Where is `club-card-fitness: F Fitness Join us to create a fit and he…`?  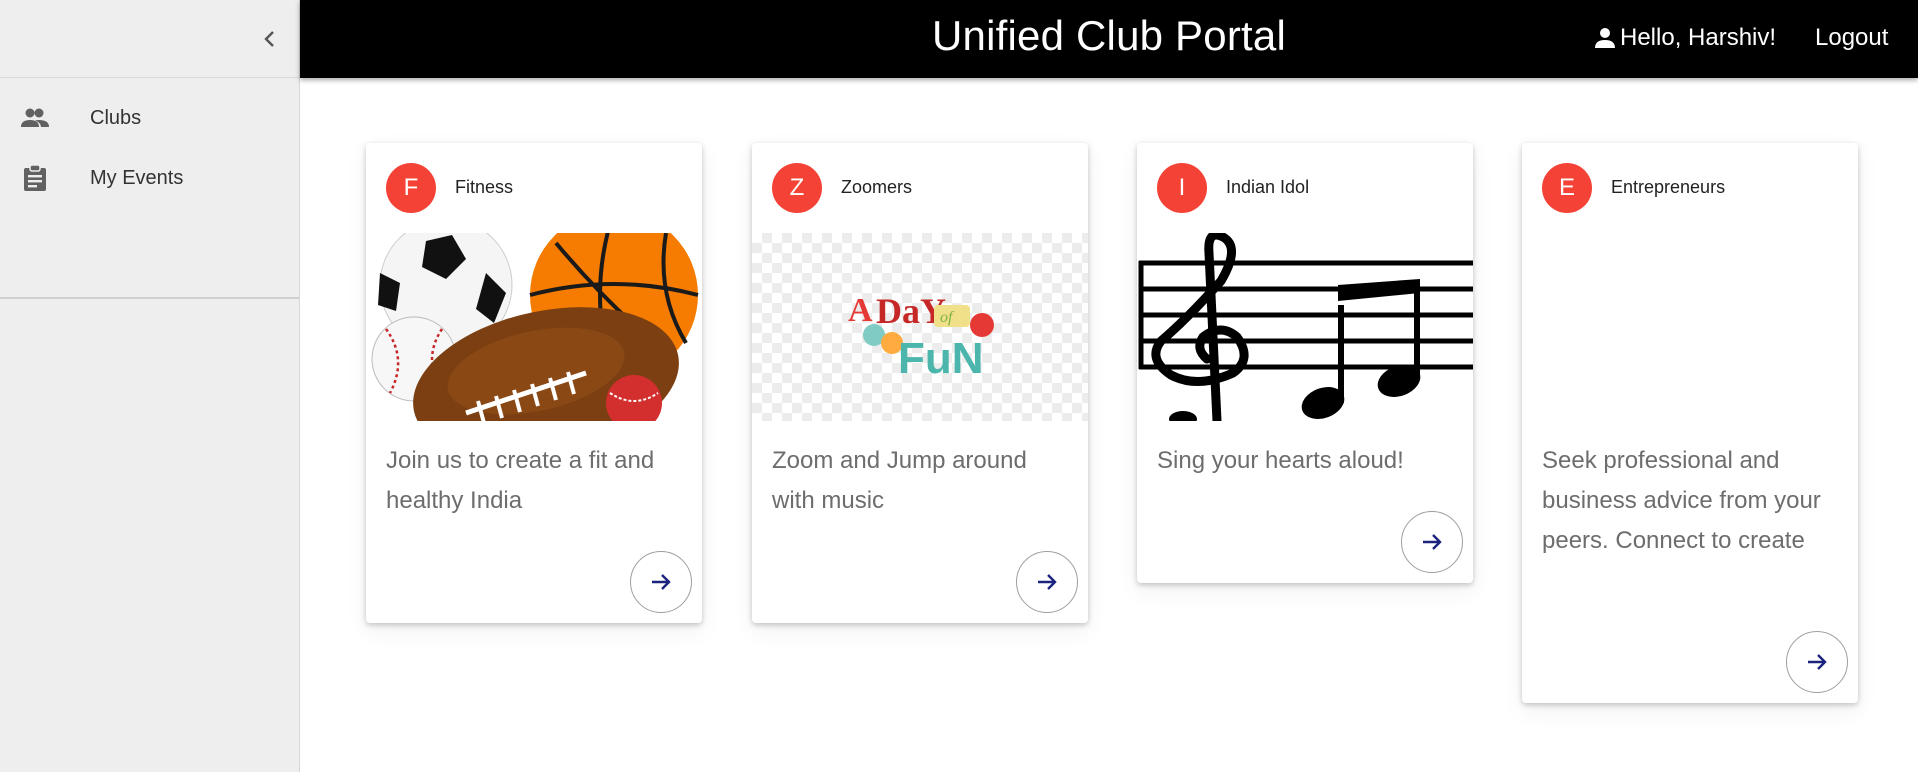 club-card-fitness: F Fitness Join us to create a fit and he… is located at coordinates (534, 383).